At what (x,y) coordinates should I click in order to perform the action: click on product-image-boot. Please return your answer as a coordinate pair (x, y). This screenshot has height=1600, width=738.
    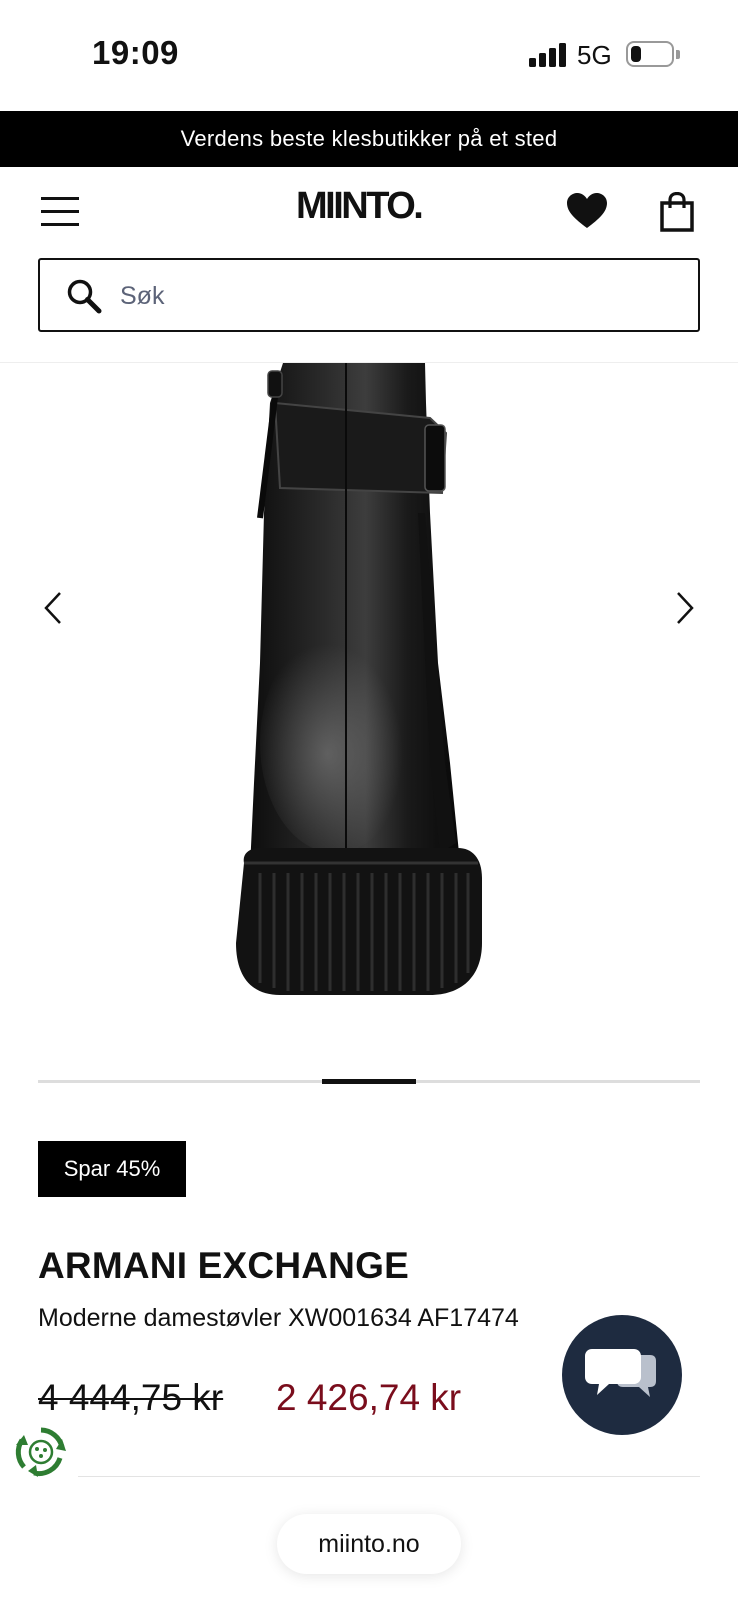
    Looking at the image, I should click on (359, 679).